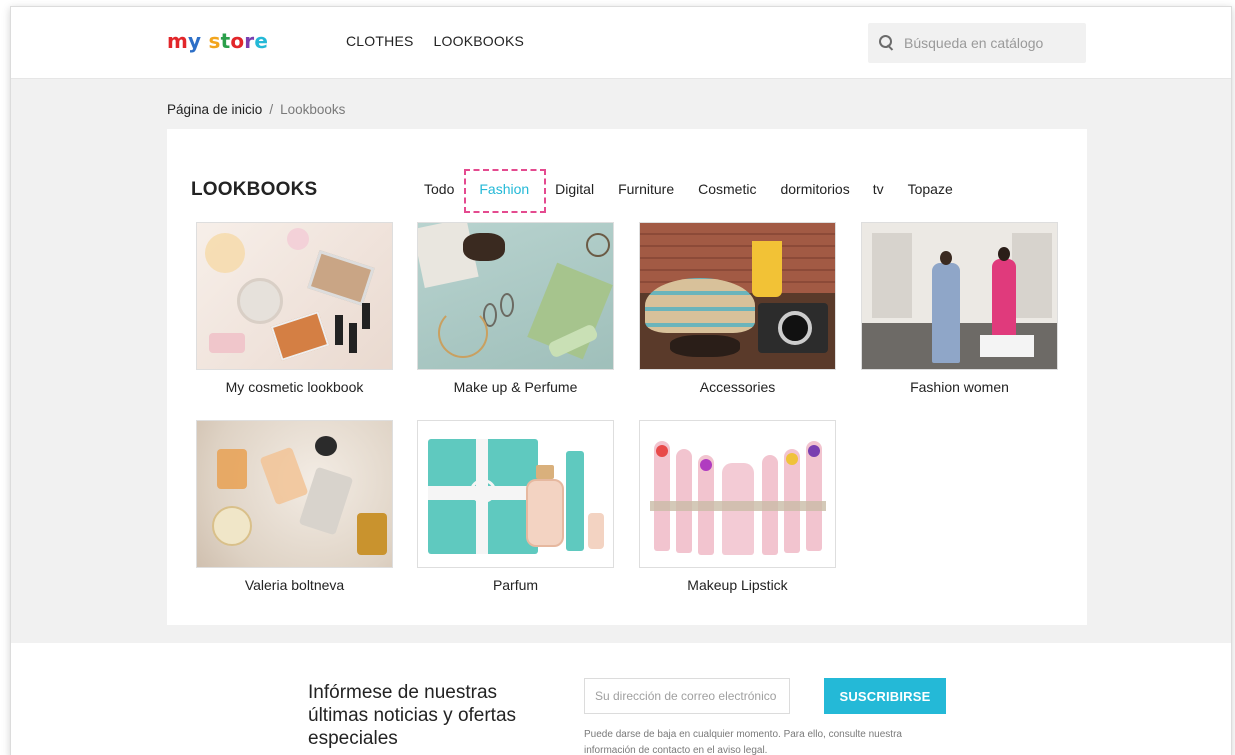  What do you see at coordinates (878, 189) in the screenshot?
I see `filter-tv: tv` at bounding box center [878, 189].